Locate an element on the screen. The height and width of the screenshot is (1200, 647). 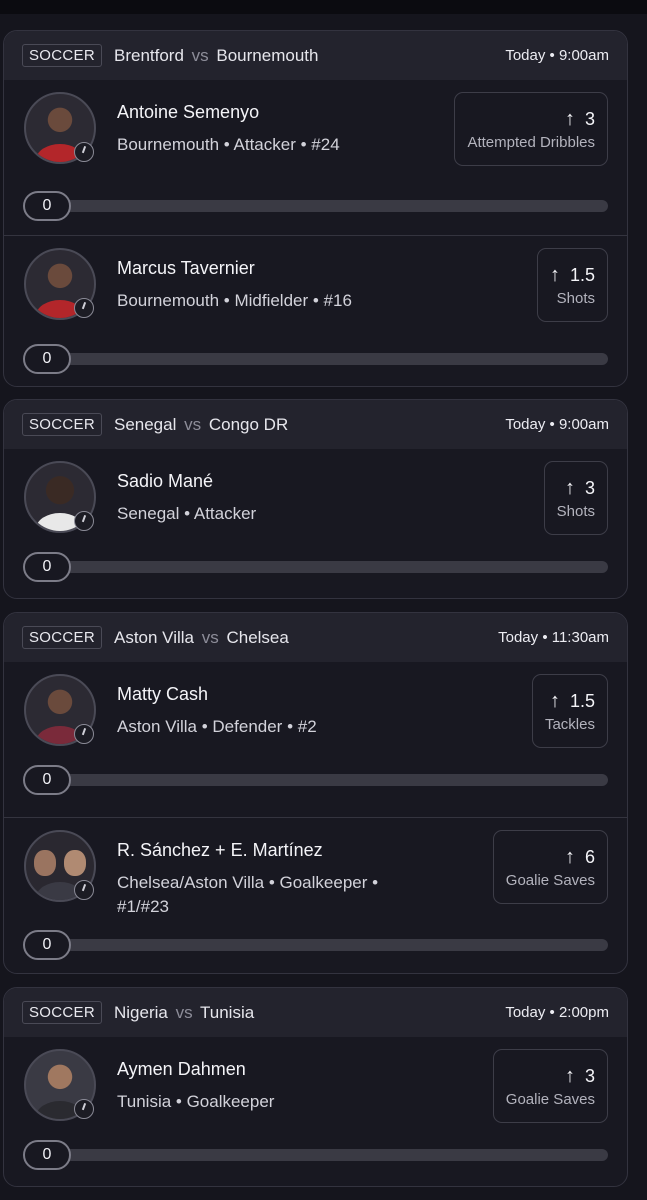
player-name: Marcus Tavernier is located at coordinates (186, 268).